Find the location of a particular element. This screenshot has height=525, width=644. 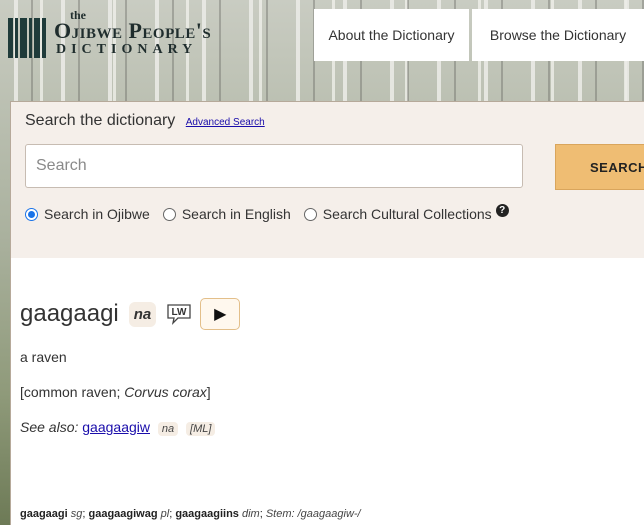

radio-search-english: Search in English is located at coordinates (226, 214).